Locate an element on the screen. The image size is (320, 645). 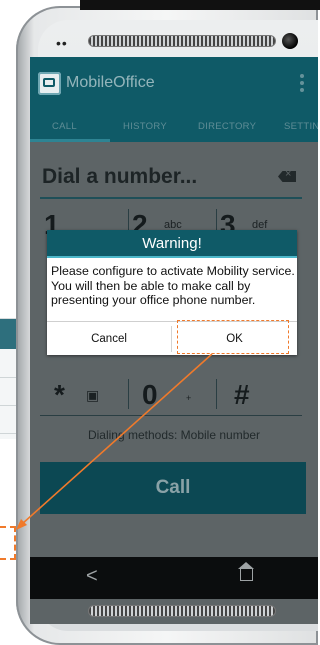
backspace-icon is located at coordinates (287, 176).